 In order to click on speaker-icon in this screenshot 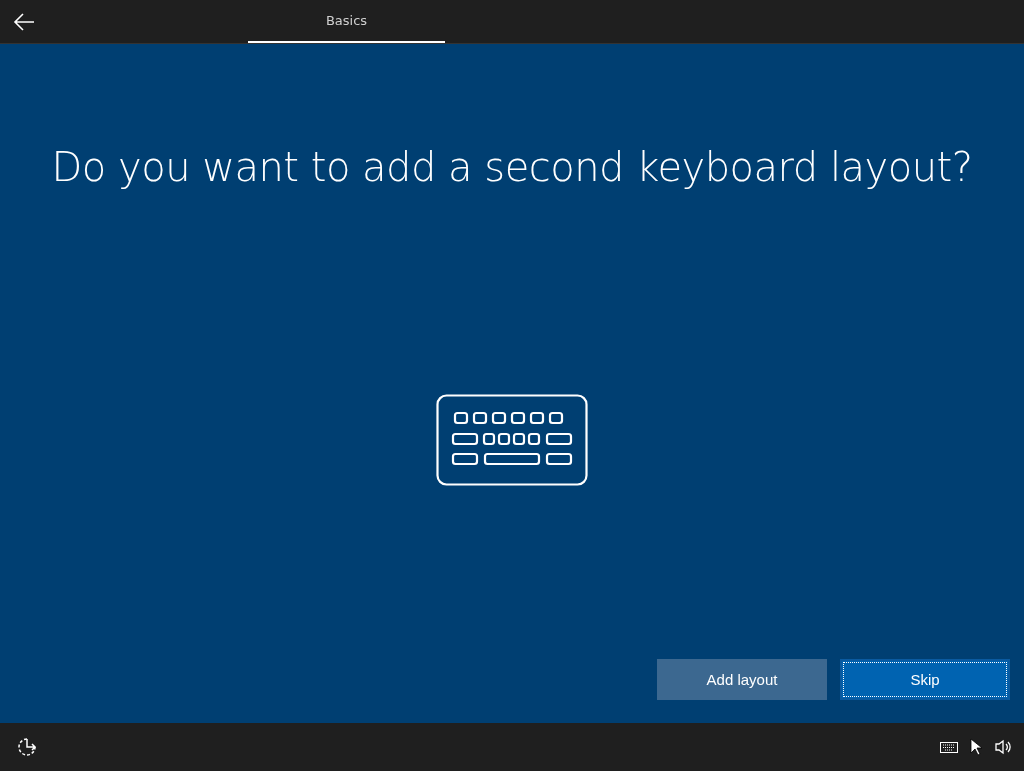, I will do `click(1003, 747)`.